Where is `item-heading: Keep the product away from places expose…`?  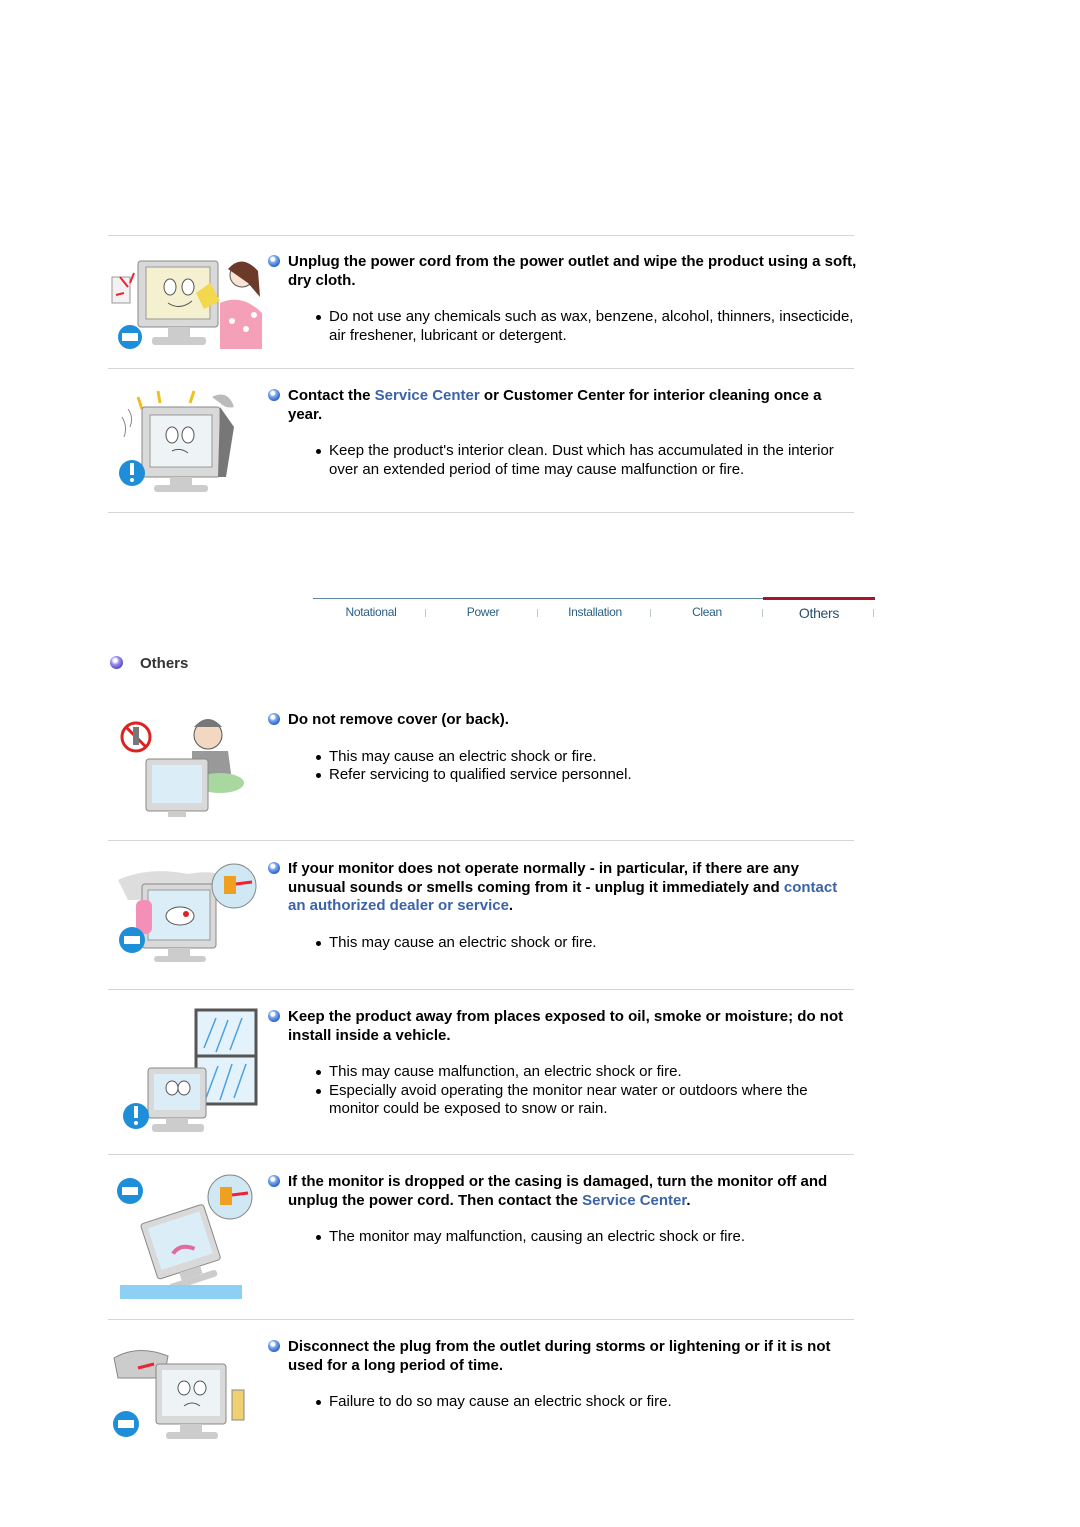 item-heading: Keep the product away from places expose… is located at coordinates (563, 1026).